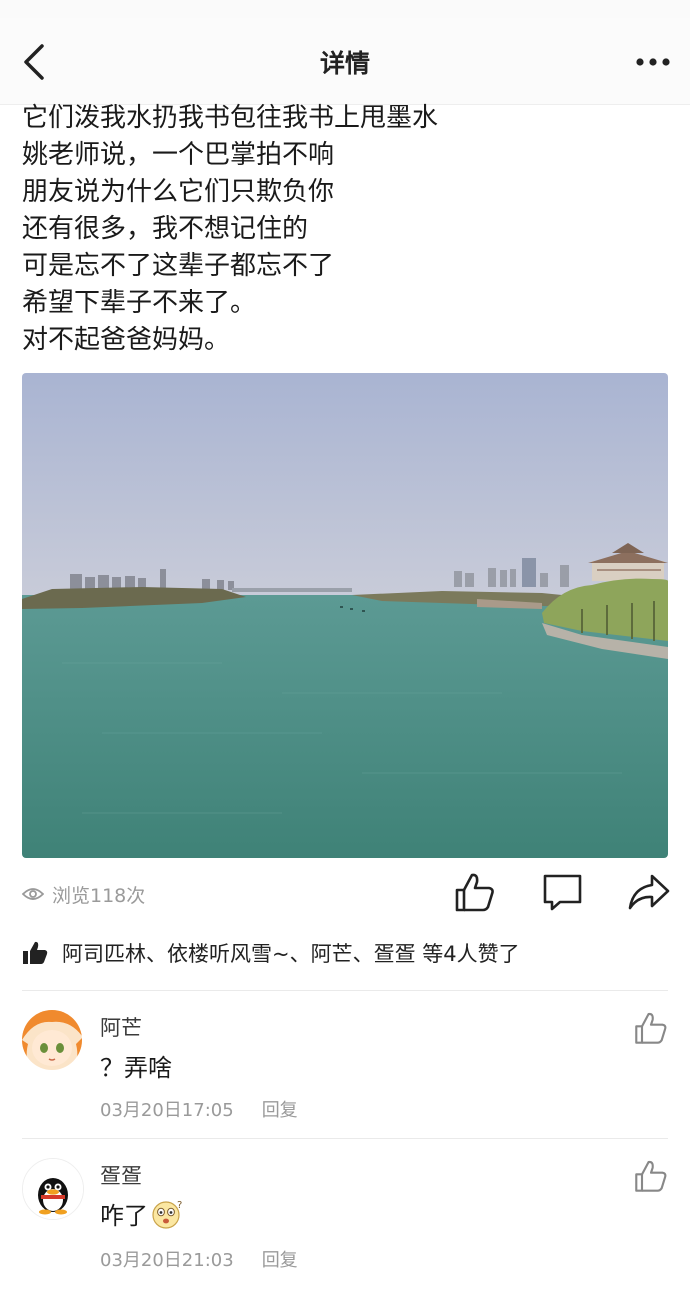  I want to click on status-bar, so click(345, 9).